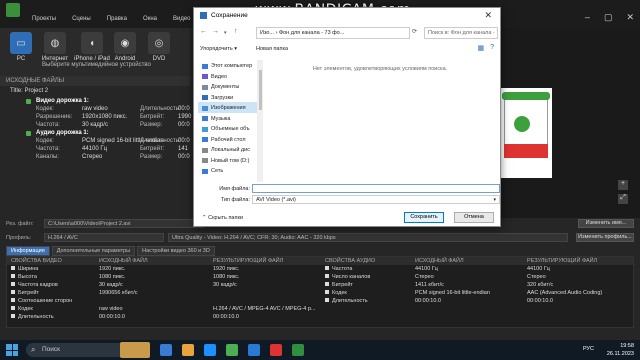  Describe the element at coordinates (21, 47) in the screenshot. I see `device-pc: ▭ PC` at that location.